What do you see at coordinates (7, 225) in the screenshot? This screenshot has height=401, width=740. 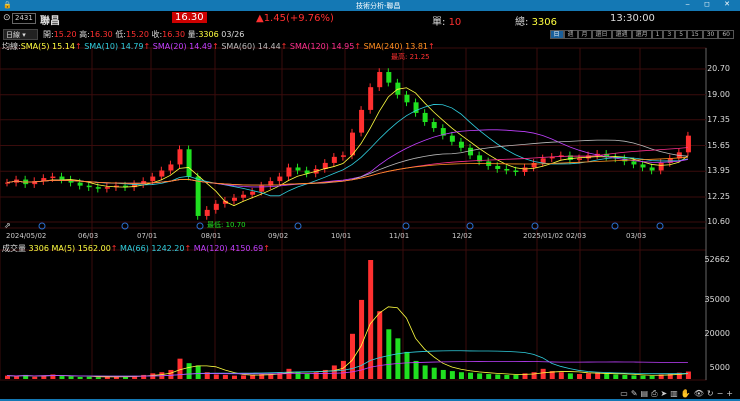 I see `collapse-icon: ⇗` at bounding box center [7, 225].